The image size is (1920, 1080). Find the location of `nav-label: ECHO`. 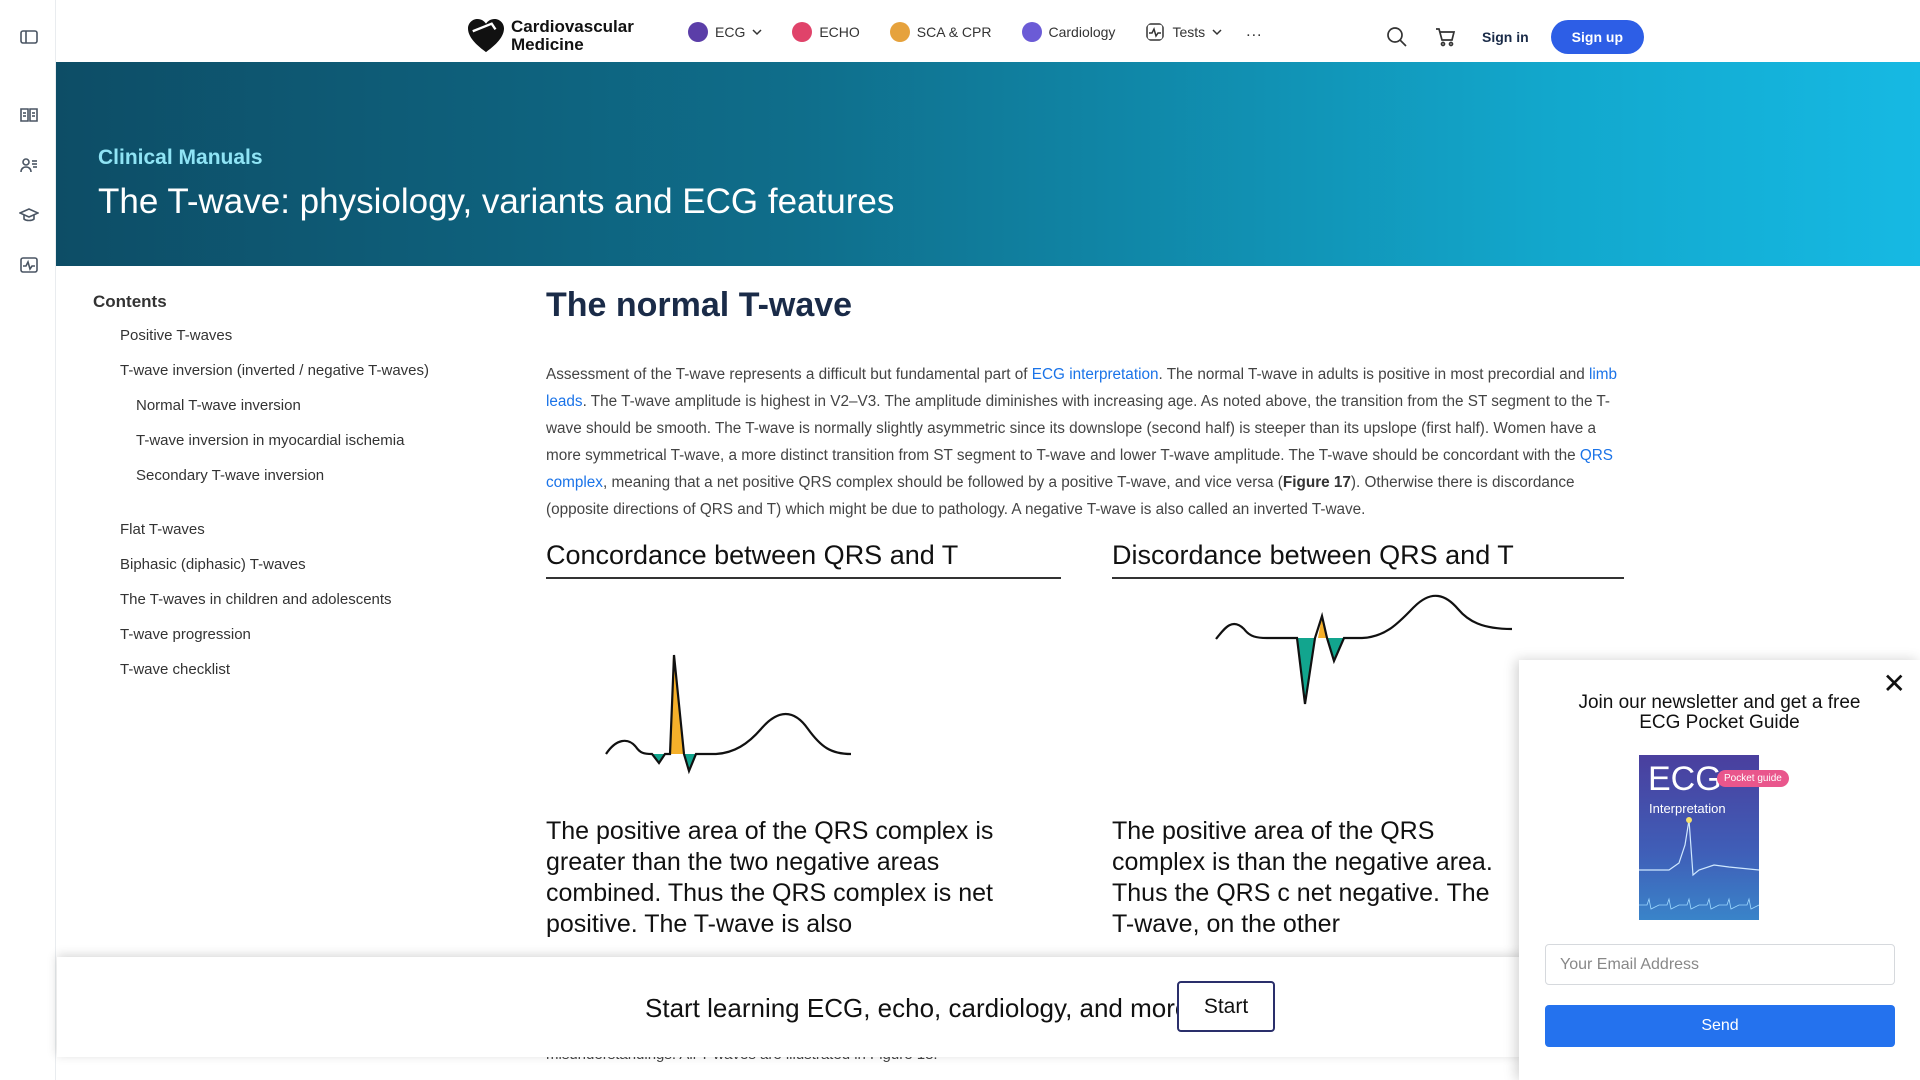

nav-label: ECHO is located at coordinates (839, 32).